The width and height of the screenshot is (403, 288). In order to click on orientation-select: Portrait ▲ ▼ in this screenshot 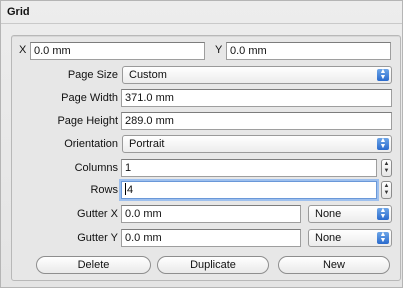, I will do `click(257, 144)`.